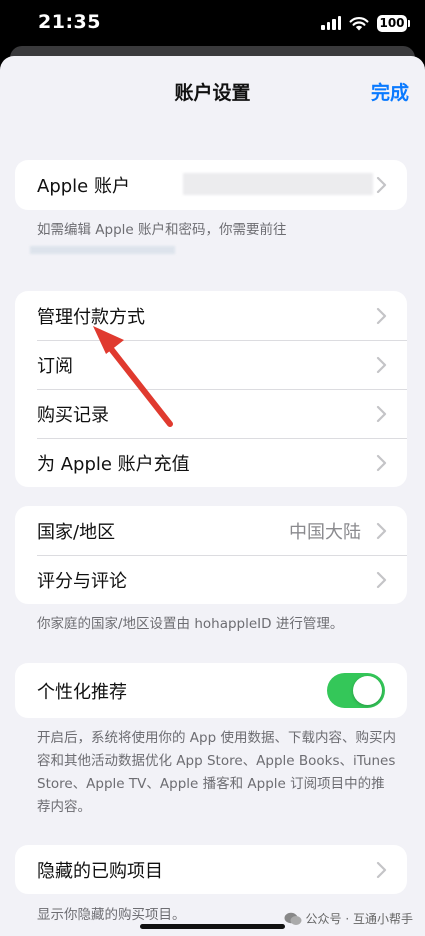 The height and width of the screenshot is (936, 425). What do you see at coordinates (212, 93) in the screenshot?
I see `page-title: 账户设置` at bounding box center [212, 93].